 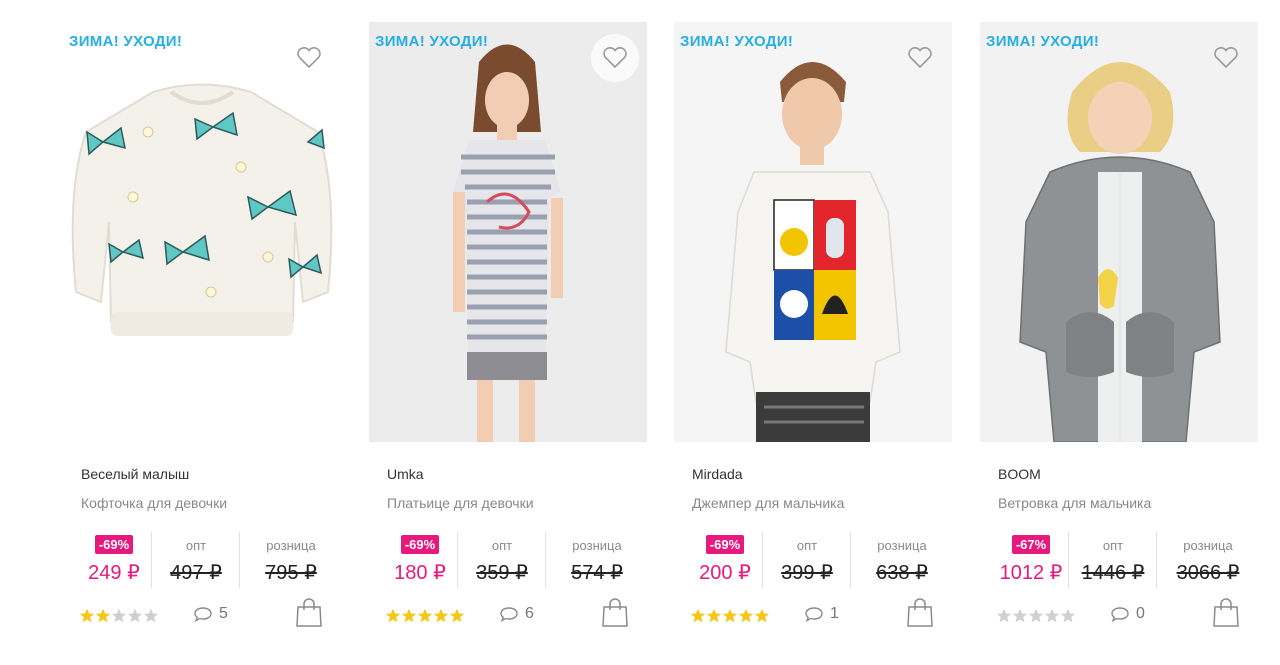 I want to click on product-brand: BOOM, so click(x=1019, y=474).